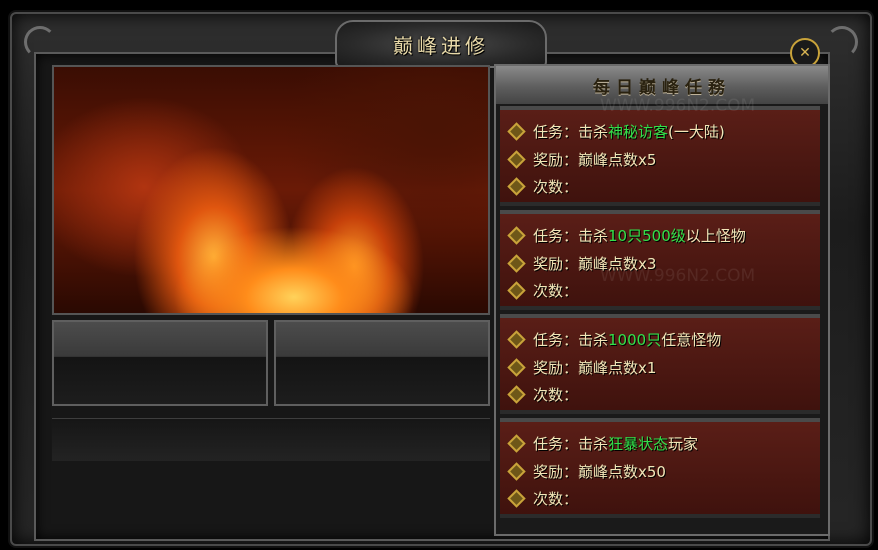 The height and width of the screenshot is (550, 878). I want to click on task-card: 任务：击杀 10只500级 以上怪物 奖励：巅峰点数x3 次数：, so click(660, 260).